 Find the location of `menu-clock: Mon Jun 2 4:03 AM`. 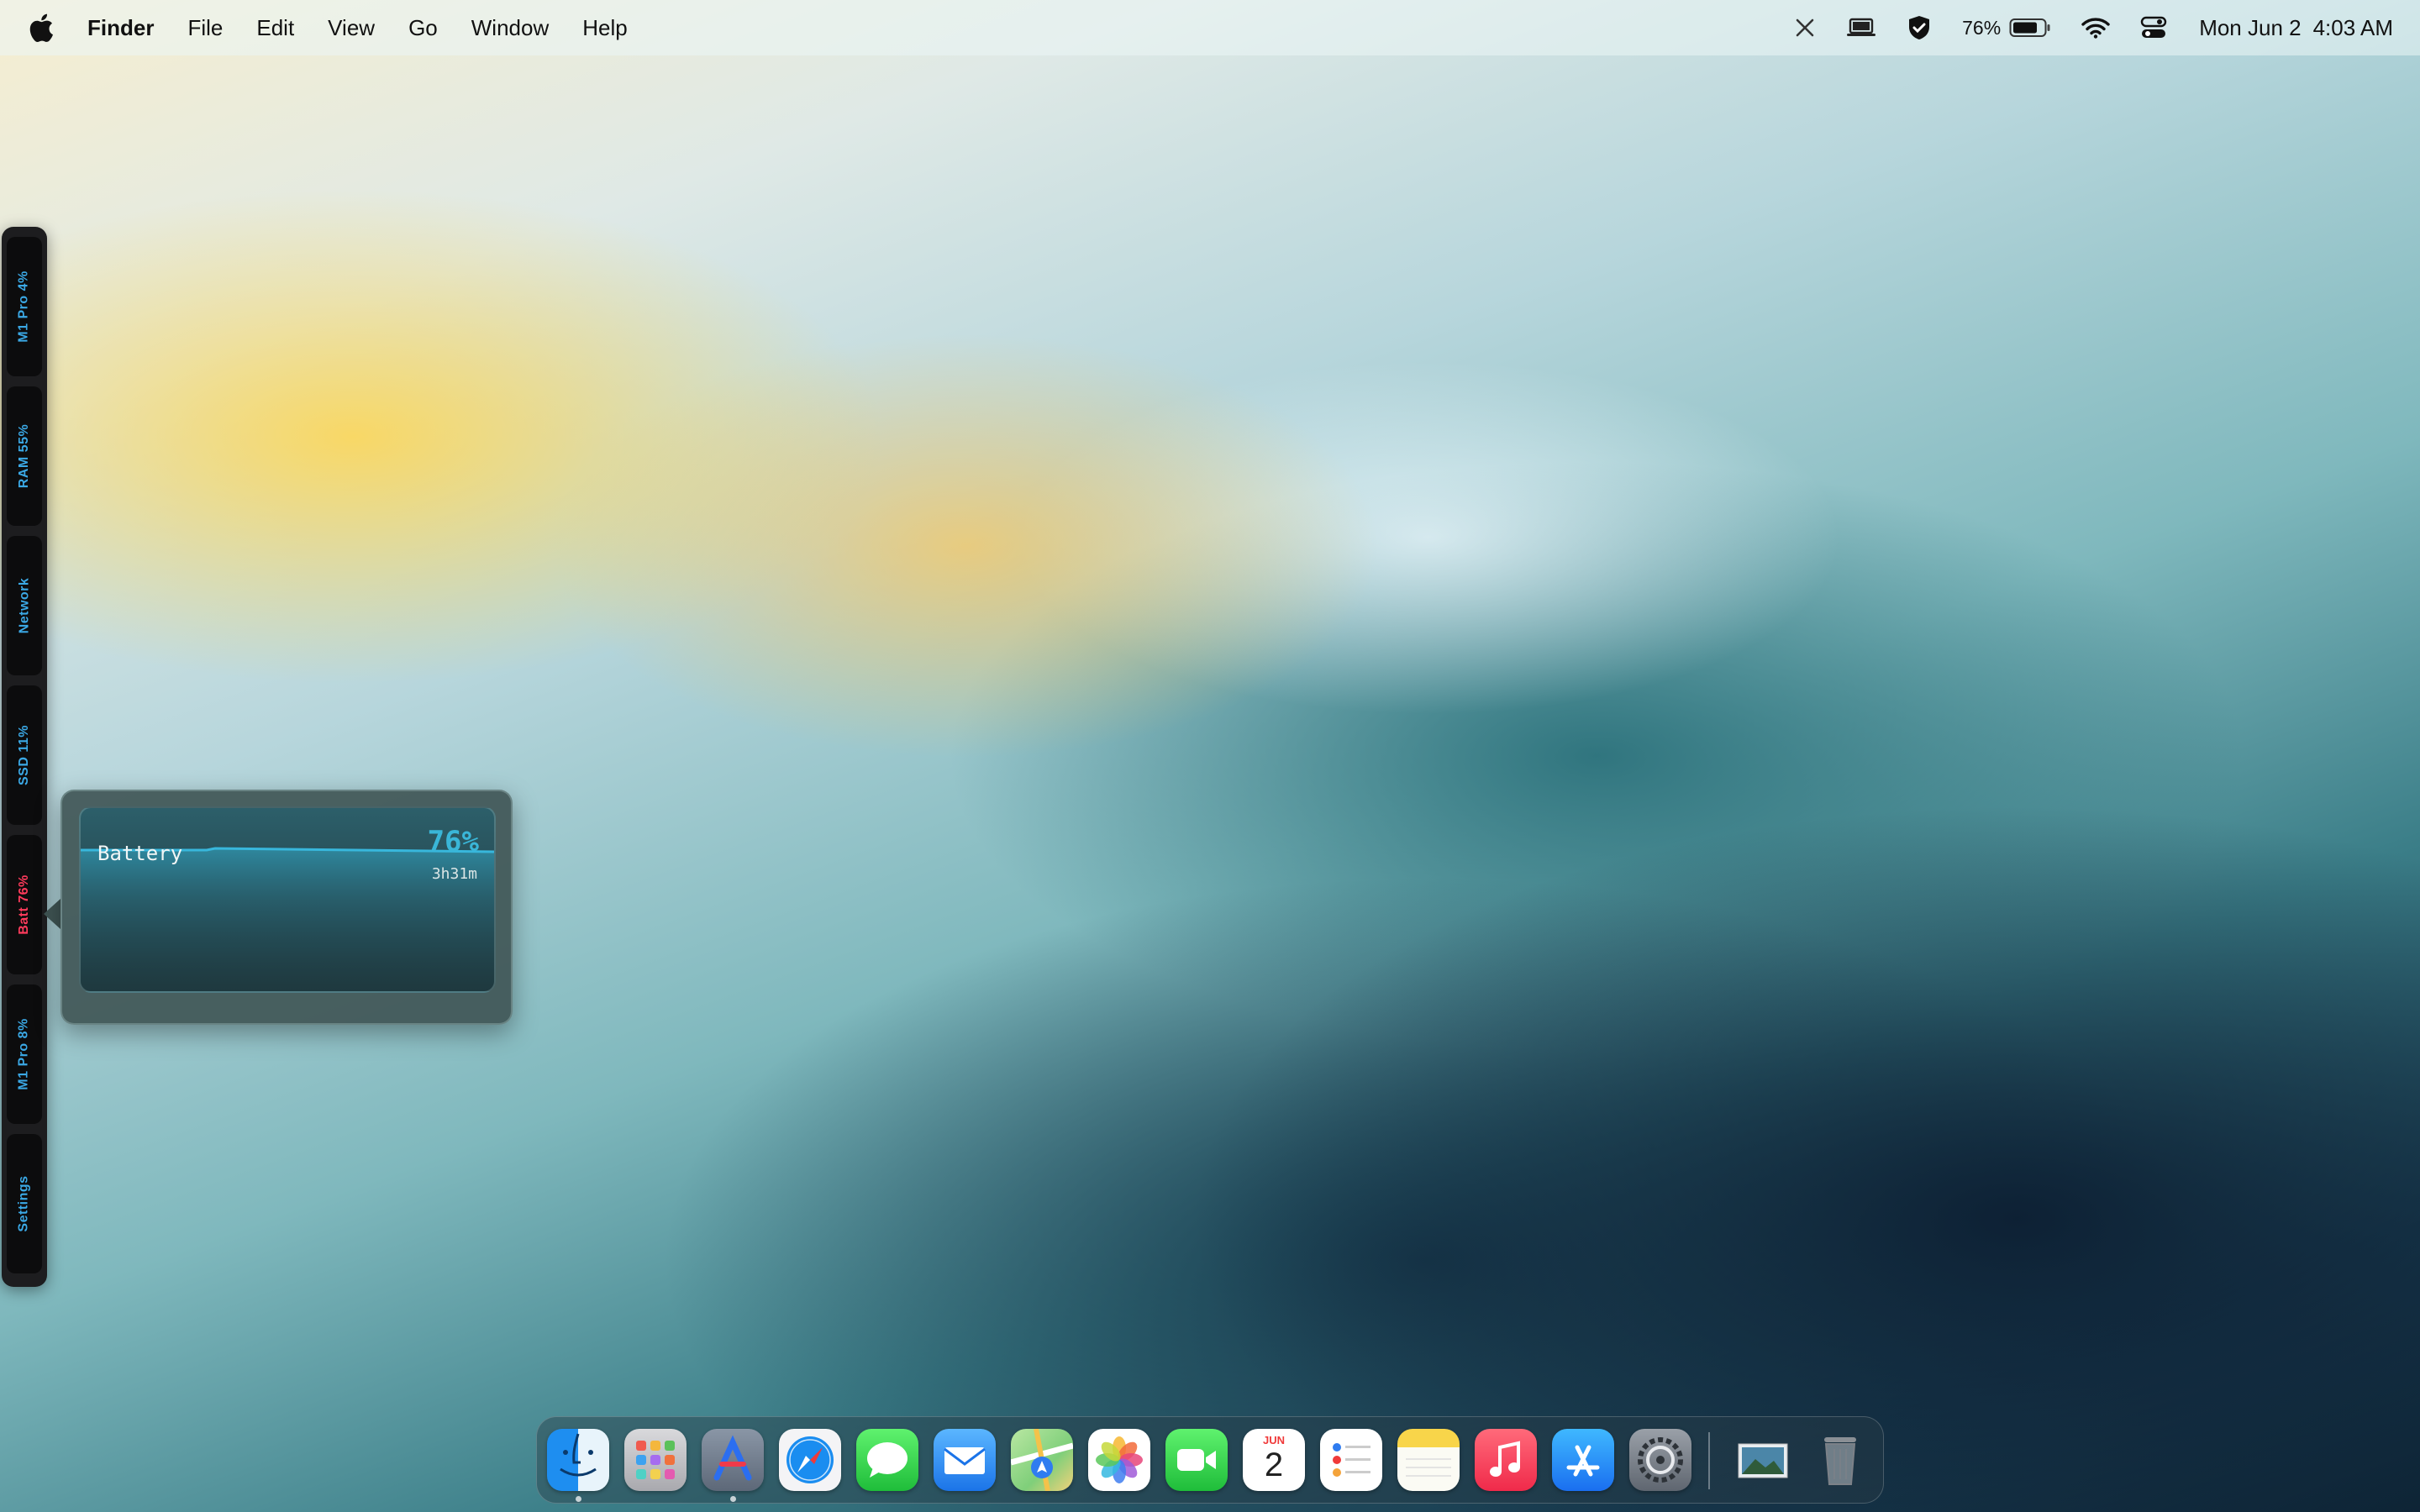

menu-clock: Mon Jun 2 4:03 AM is located at coordinates (2296, 28).